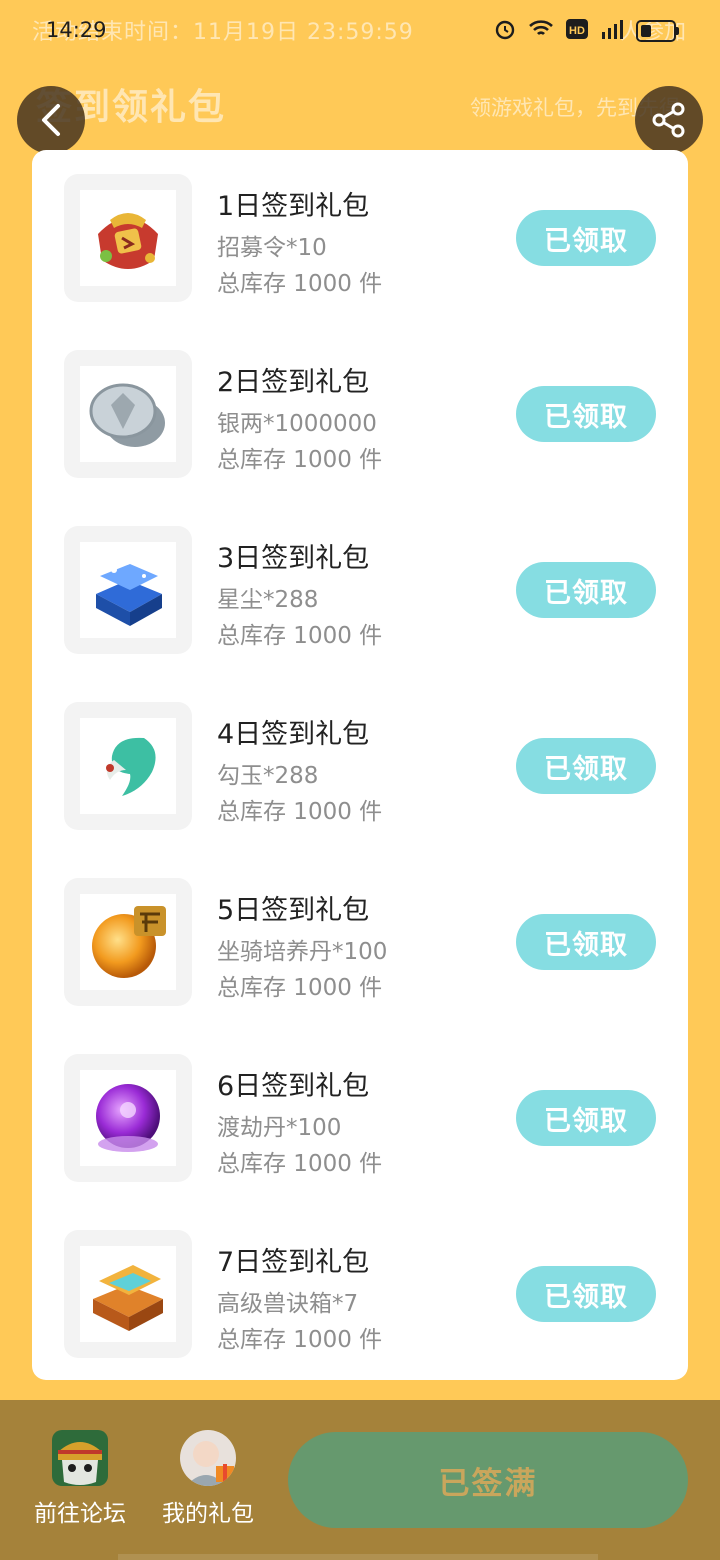 The image size is (720, 1560). Describe the element at coordinates (76, 30) in the screenshot. I see `status-time: 14:29` at that location.